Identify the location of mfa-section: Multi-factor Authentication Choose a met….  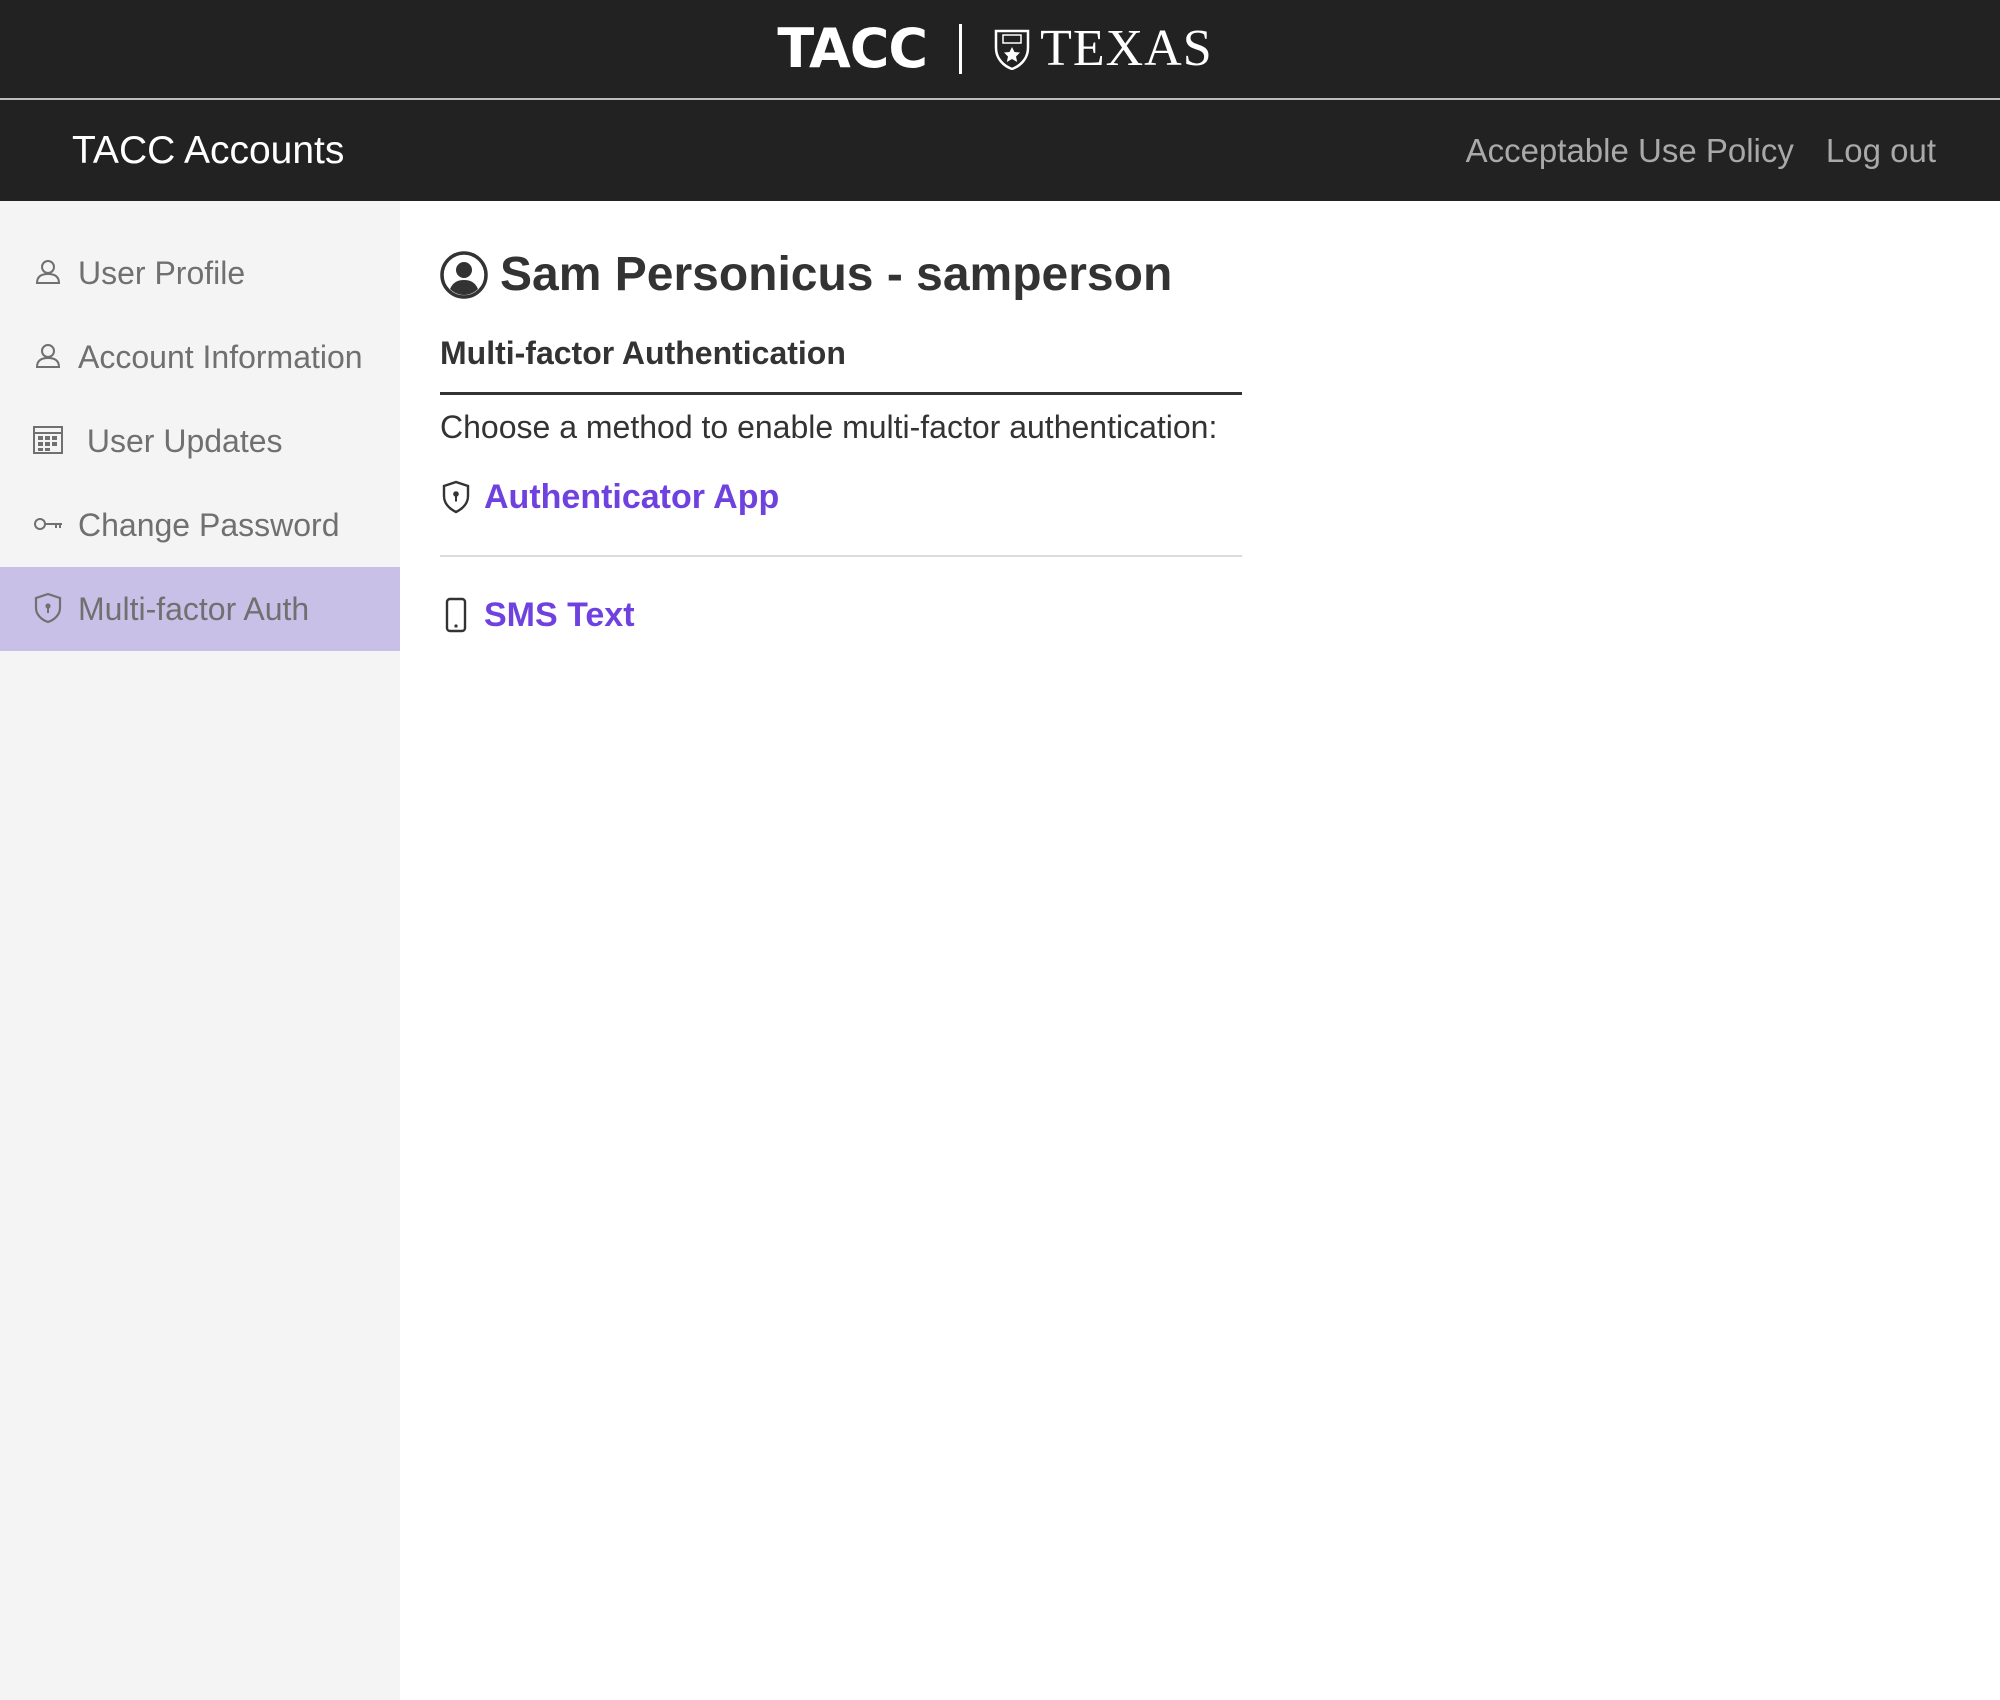
(841, 490).